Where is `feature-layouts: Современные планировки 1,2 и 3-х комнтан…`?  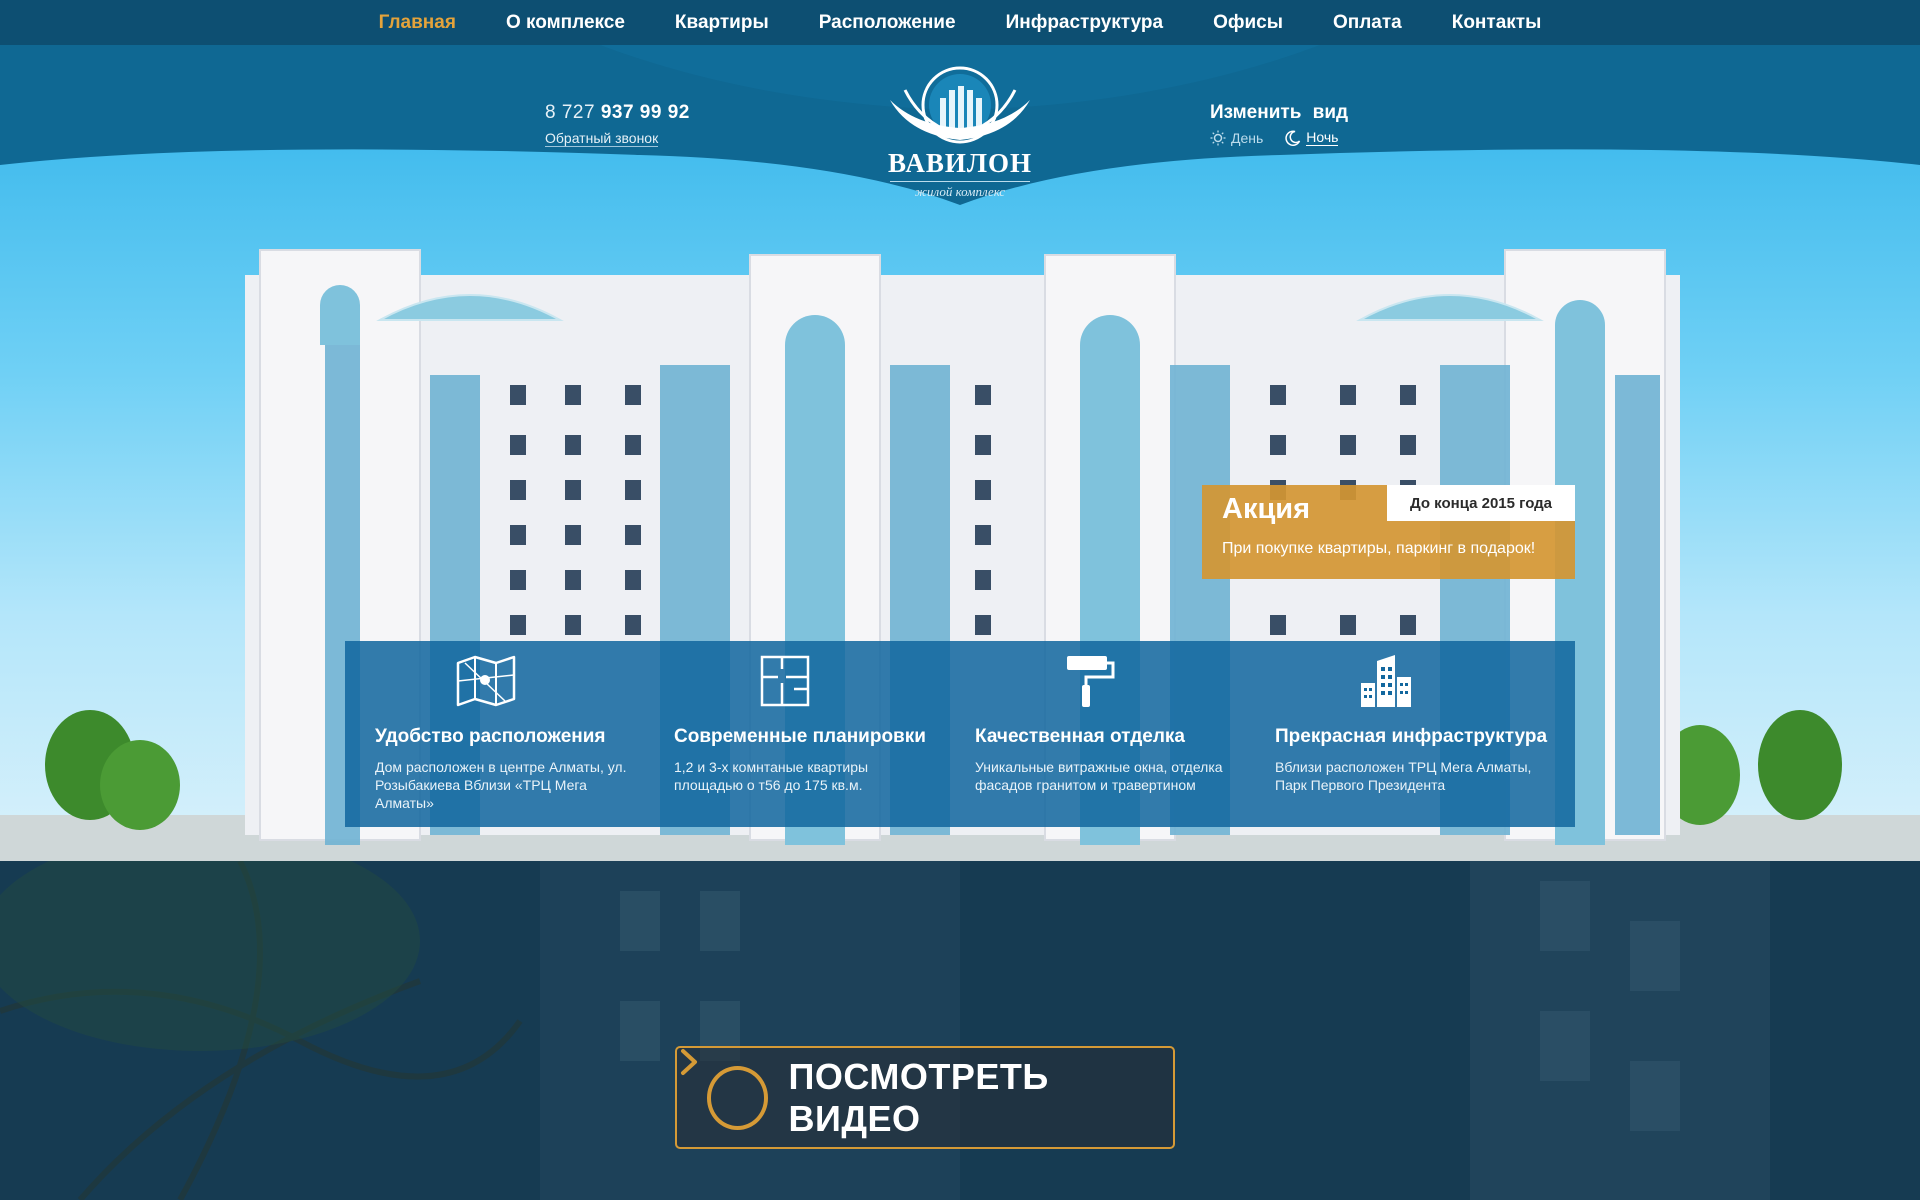 feature-layouts: Современные планировки 1,2 и 3-х комнтан… is located at coordinates (795, 734).